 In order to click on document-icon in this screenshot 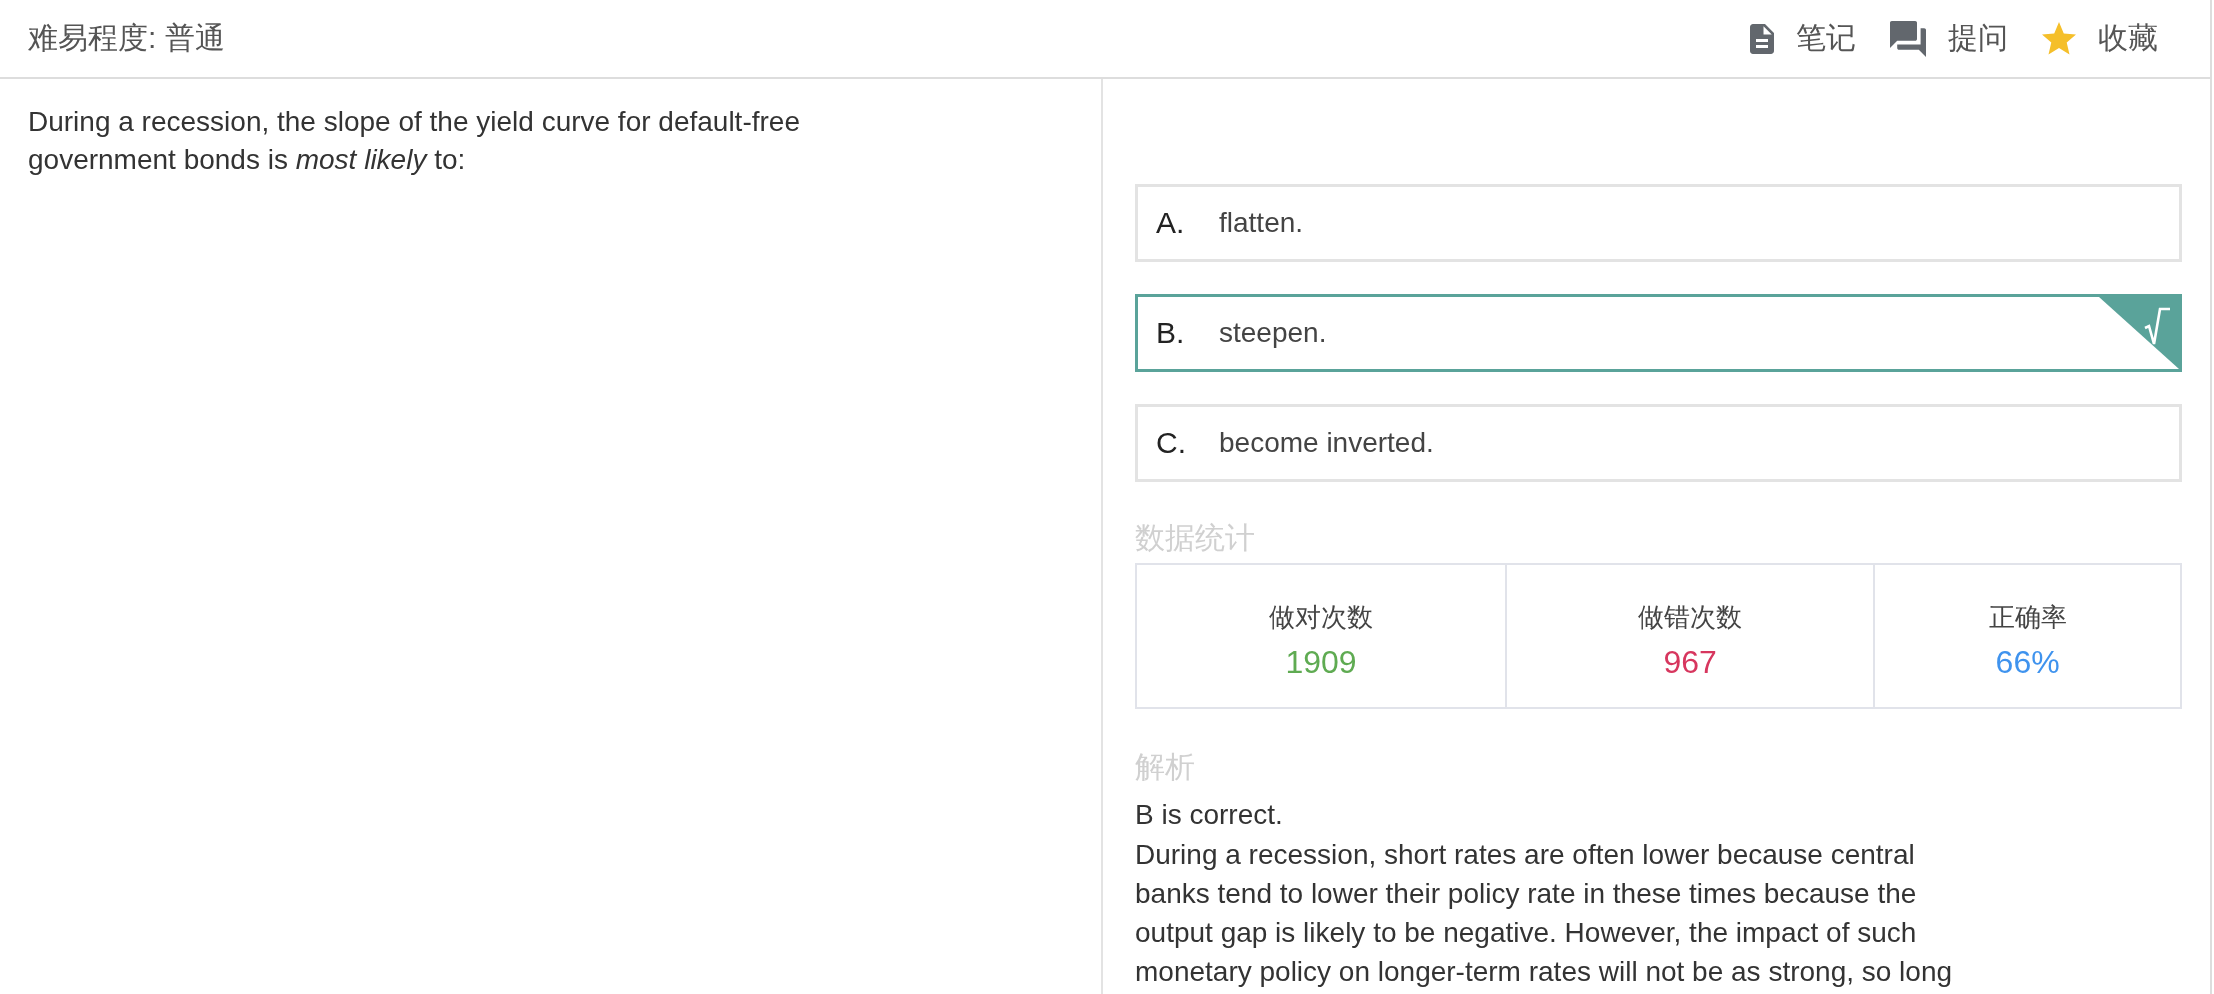, I will do `click(1762, 38)`.